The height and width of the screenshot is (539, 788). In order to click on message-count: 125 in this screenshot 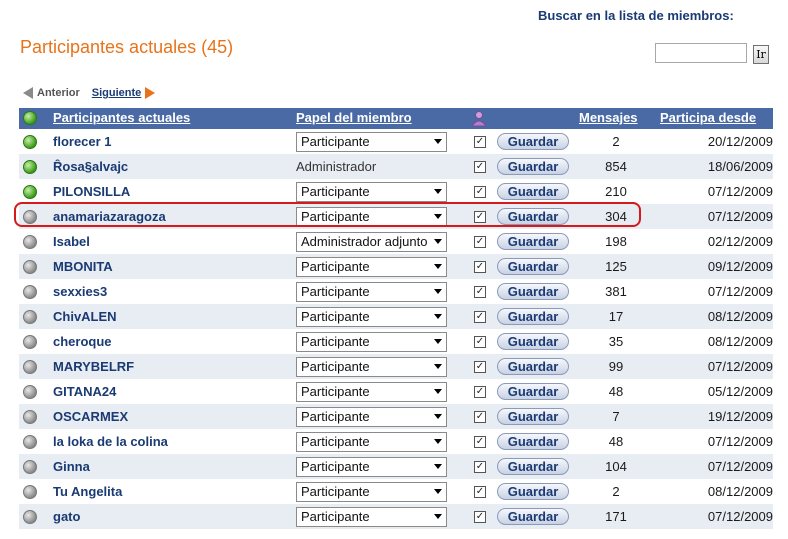, I will do `click(616, 266)`.